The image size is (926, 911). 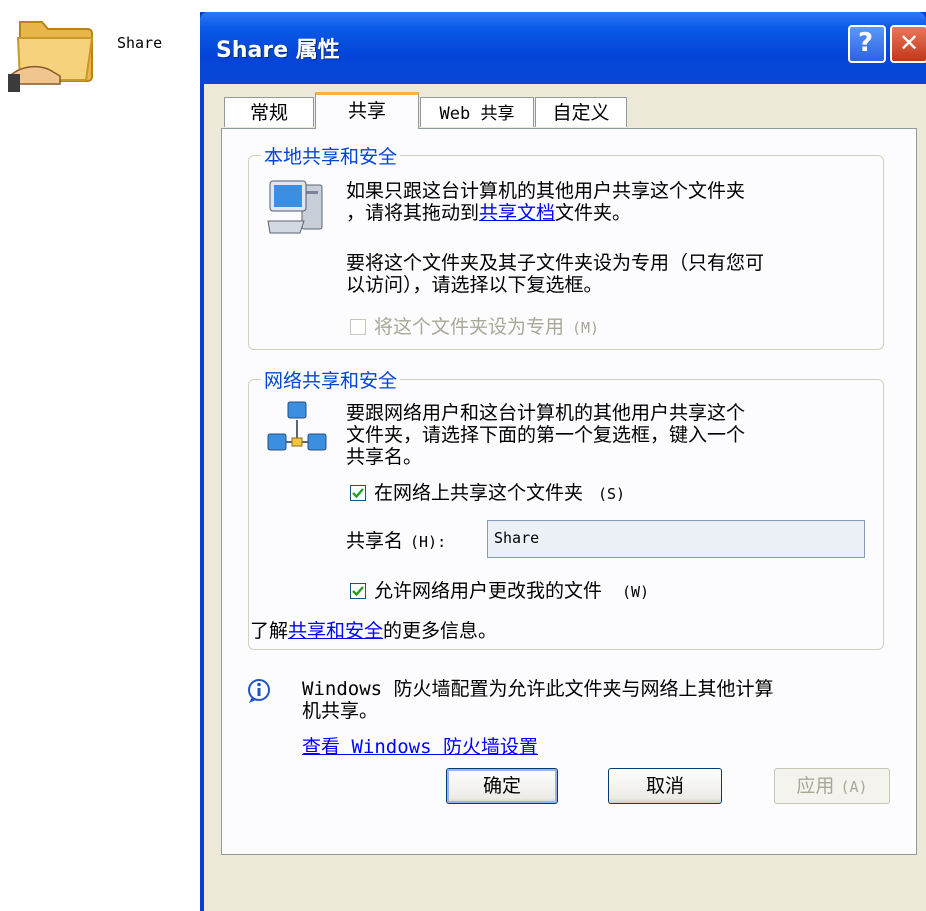 What do you see at coordinates (384, 457) in the screenshot?
I see `network-description-line3: 共享名。` at bounding box center [384, 457].